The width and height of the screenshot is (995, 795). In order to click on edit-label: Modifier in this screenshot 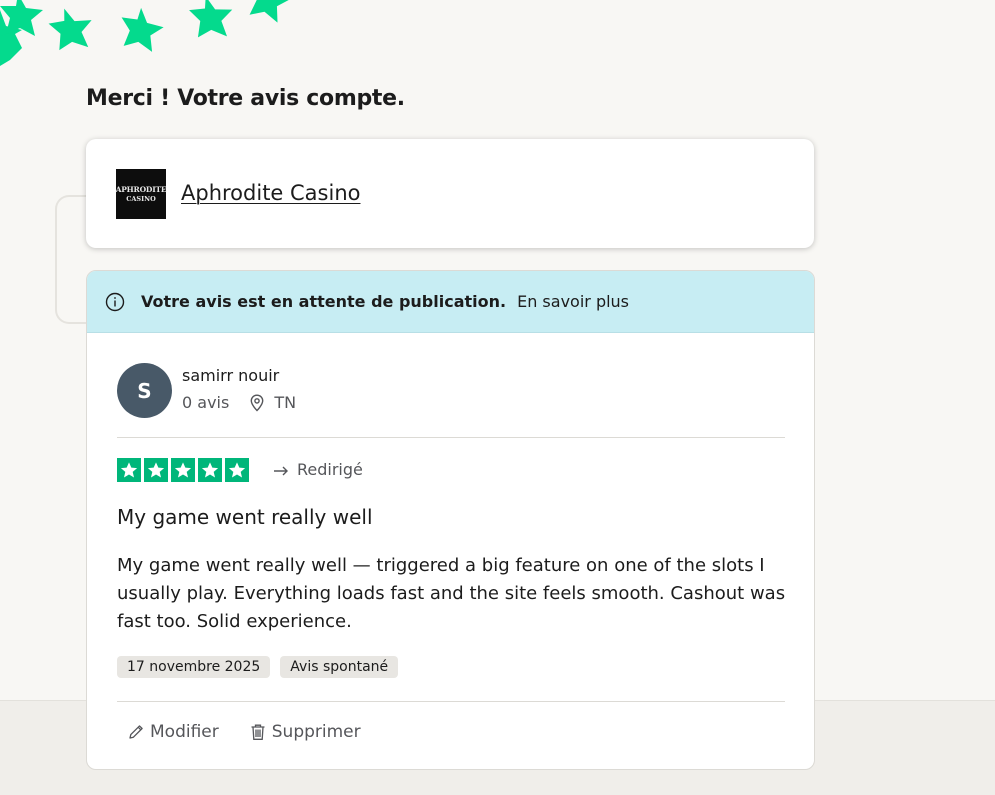, I will do `click(184, 732)`.